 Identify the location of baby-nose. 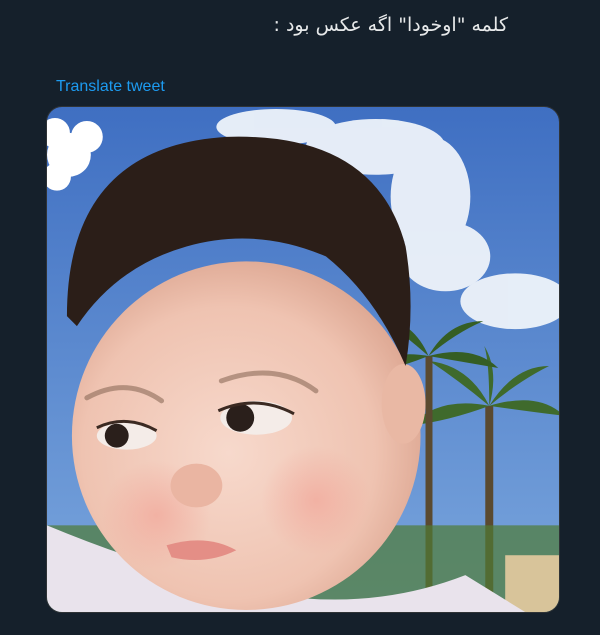
(196, 485).